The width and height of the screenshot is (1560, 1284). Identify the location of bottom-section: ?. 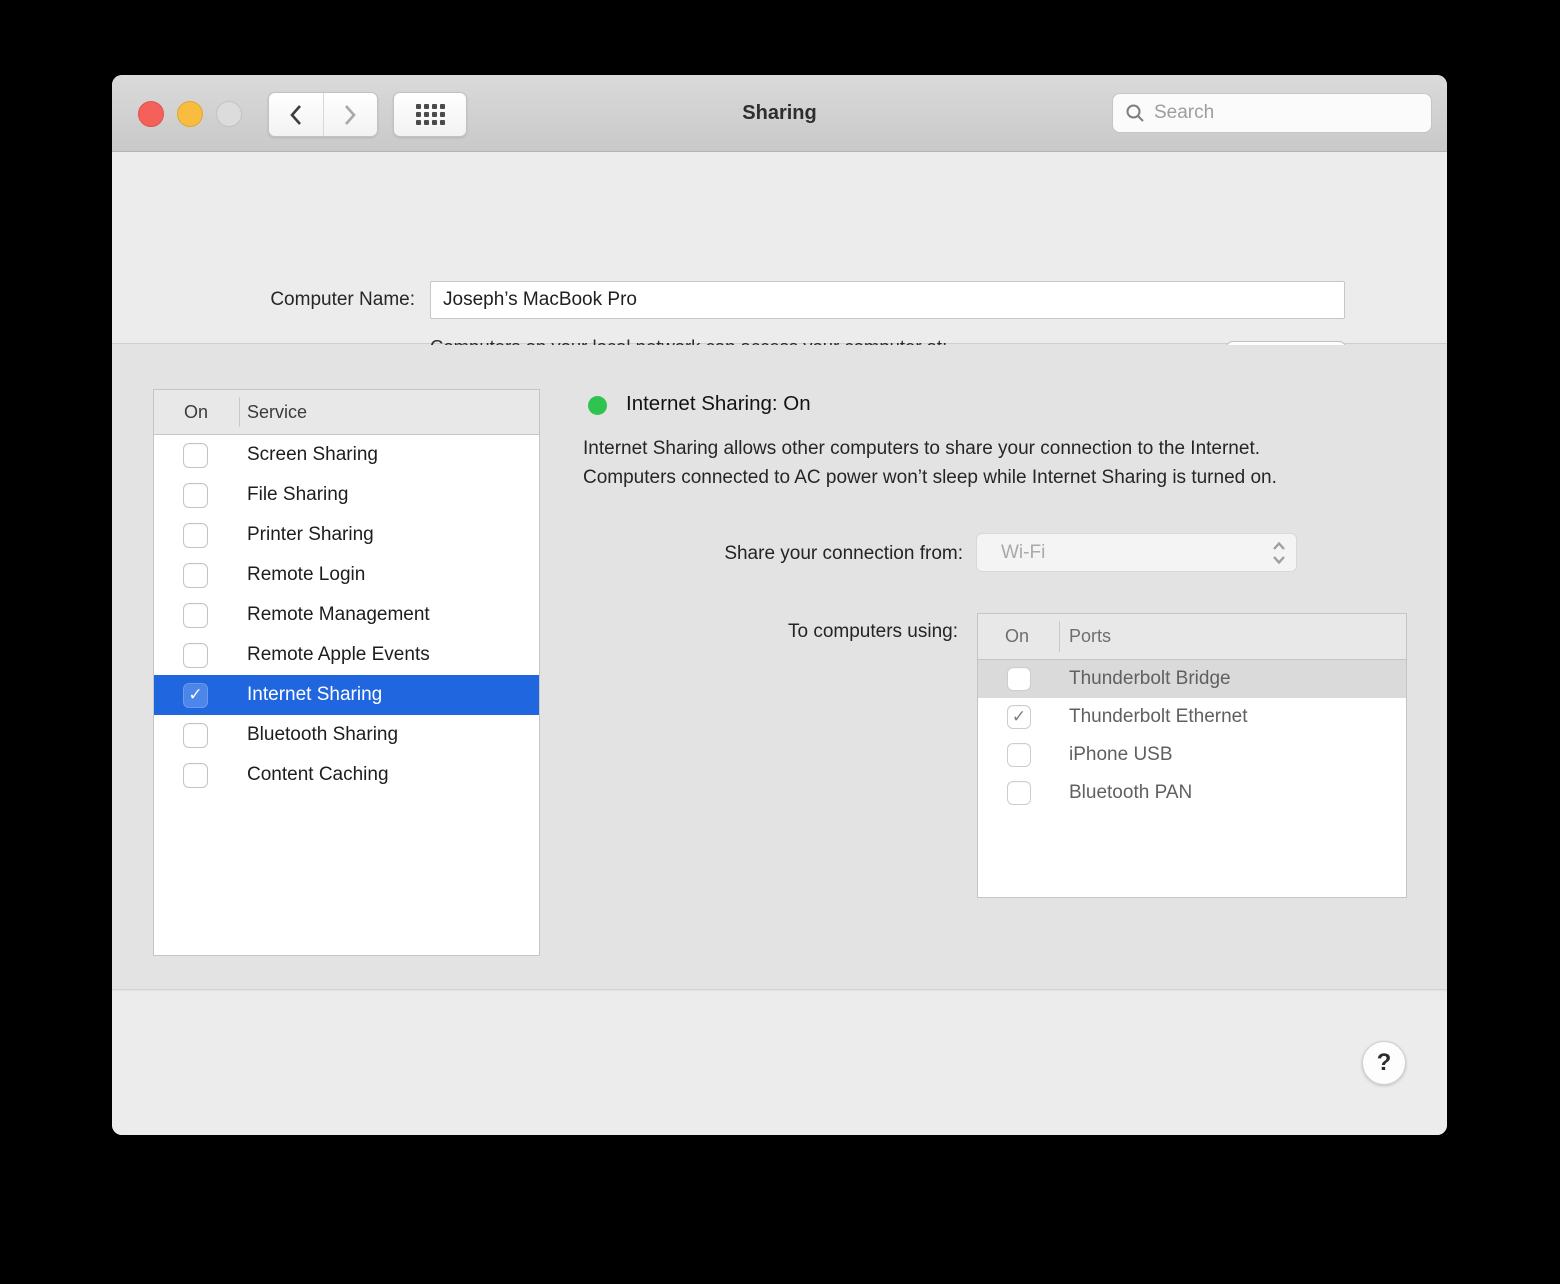
(779, 1063).